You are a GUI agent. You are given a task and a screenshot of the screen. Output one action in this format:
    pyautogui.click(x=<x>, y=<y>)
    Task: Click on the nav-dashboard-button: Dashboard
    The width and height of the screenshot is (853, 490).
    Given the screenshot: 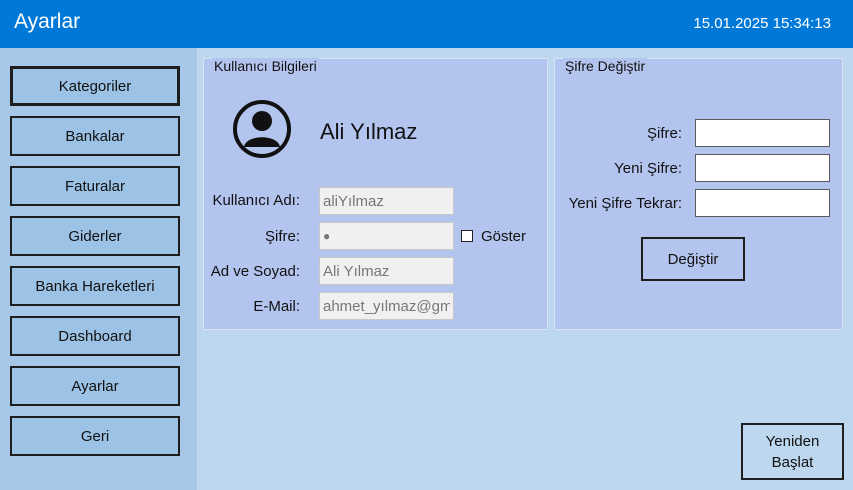 What is the action you would take?
    pyautogui.click(x=95, y=336)
    